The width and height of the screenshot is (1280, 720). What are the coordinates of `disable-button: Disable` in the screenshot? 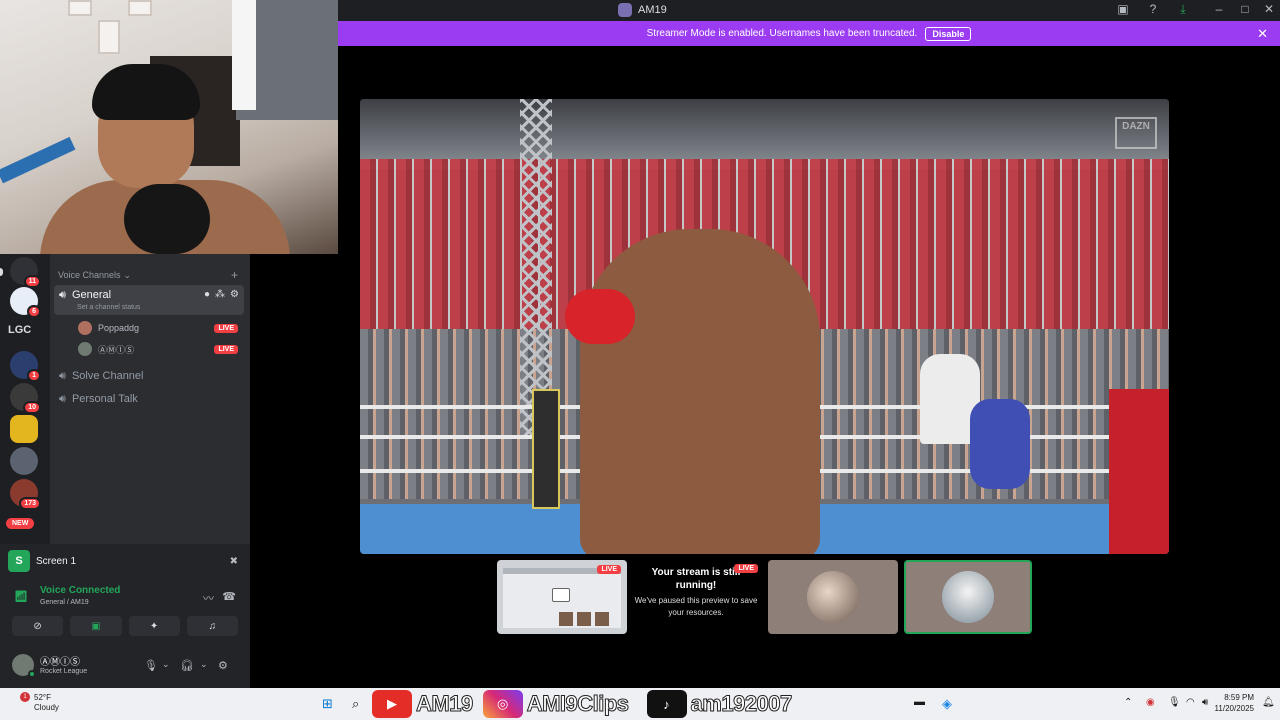 It's located at (948, 33).